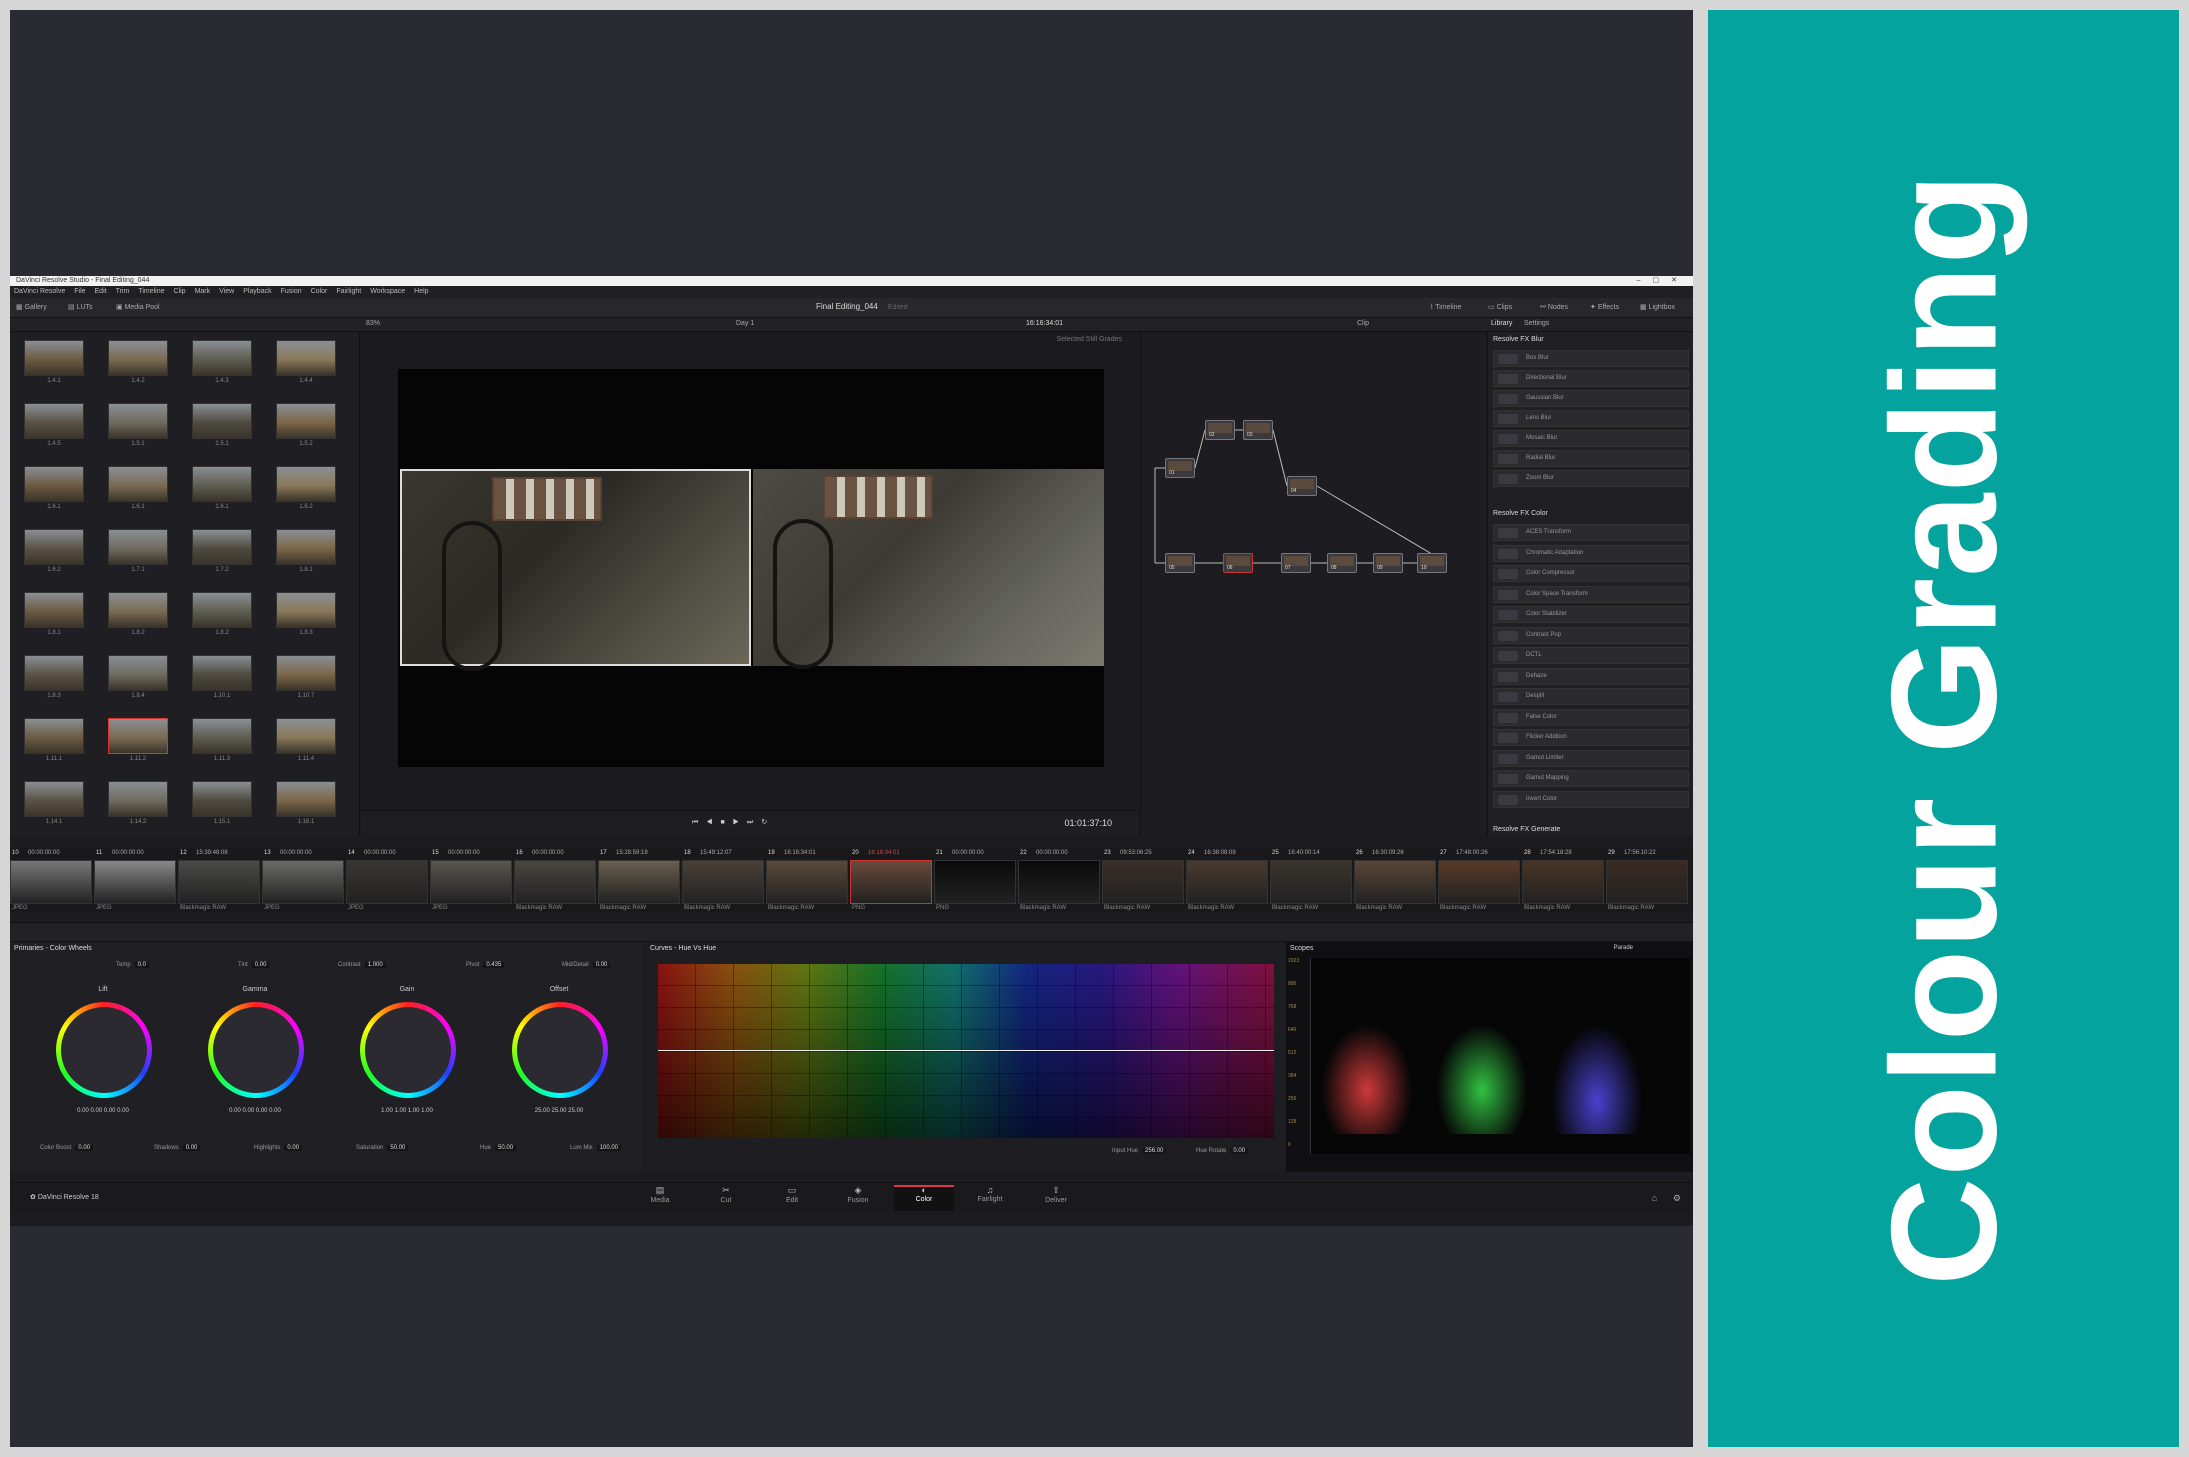 Image resolution: width=2189 pixels, height=1457 pixels. Describe the element at coordinates (257, 291) in the screenshot. I see `menu-item: Playback` at that location.